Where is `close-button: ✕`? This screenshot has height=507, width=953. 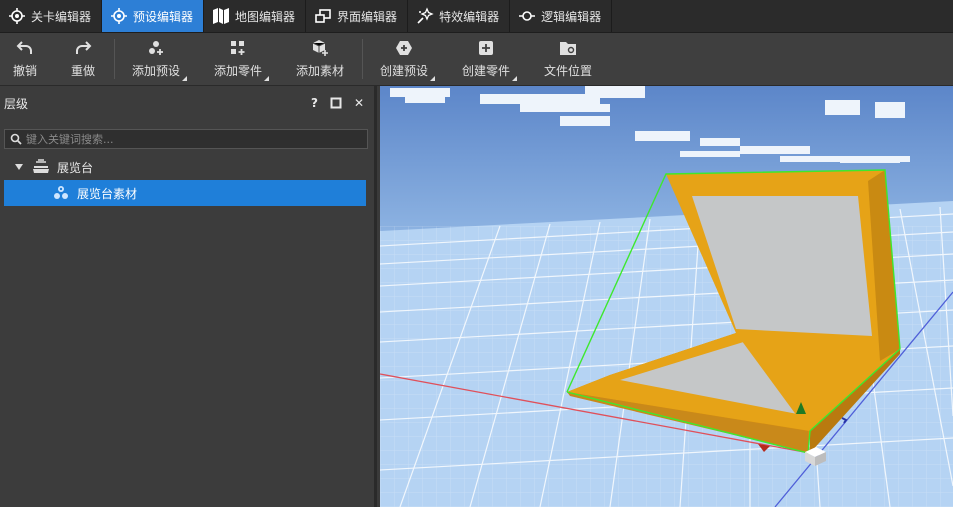
close-button: ✕ is located at coordinates (359, 103).